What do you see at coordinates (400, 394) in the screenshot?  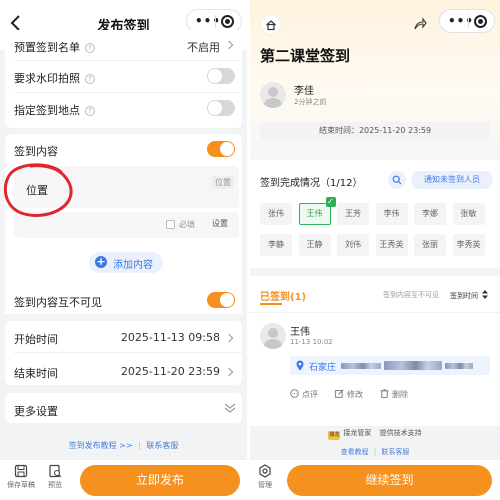 I see `delete-label: 删除` at bounding box center [400, 394].